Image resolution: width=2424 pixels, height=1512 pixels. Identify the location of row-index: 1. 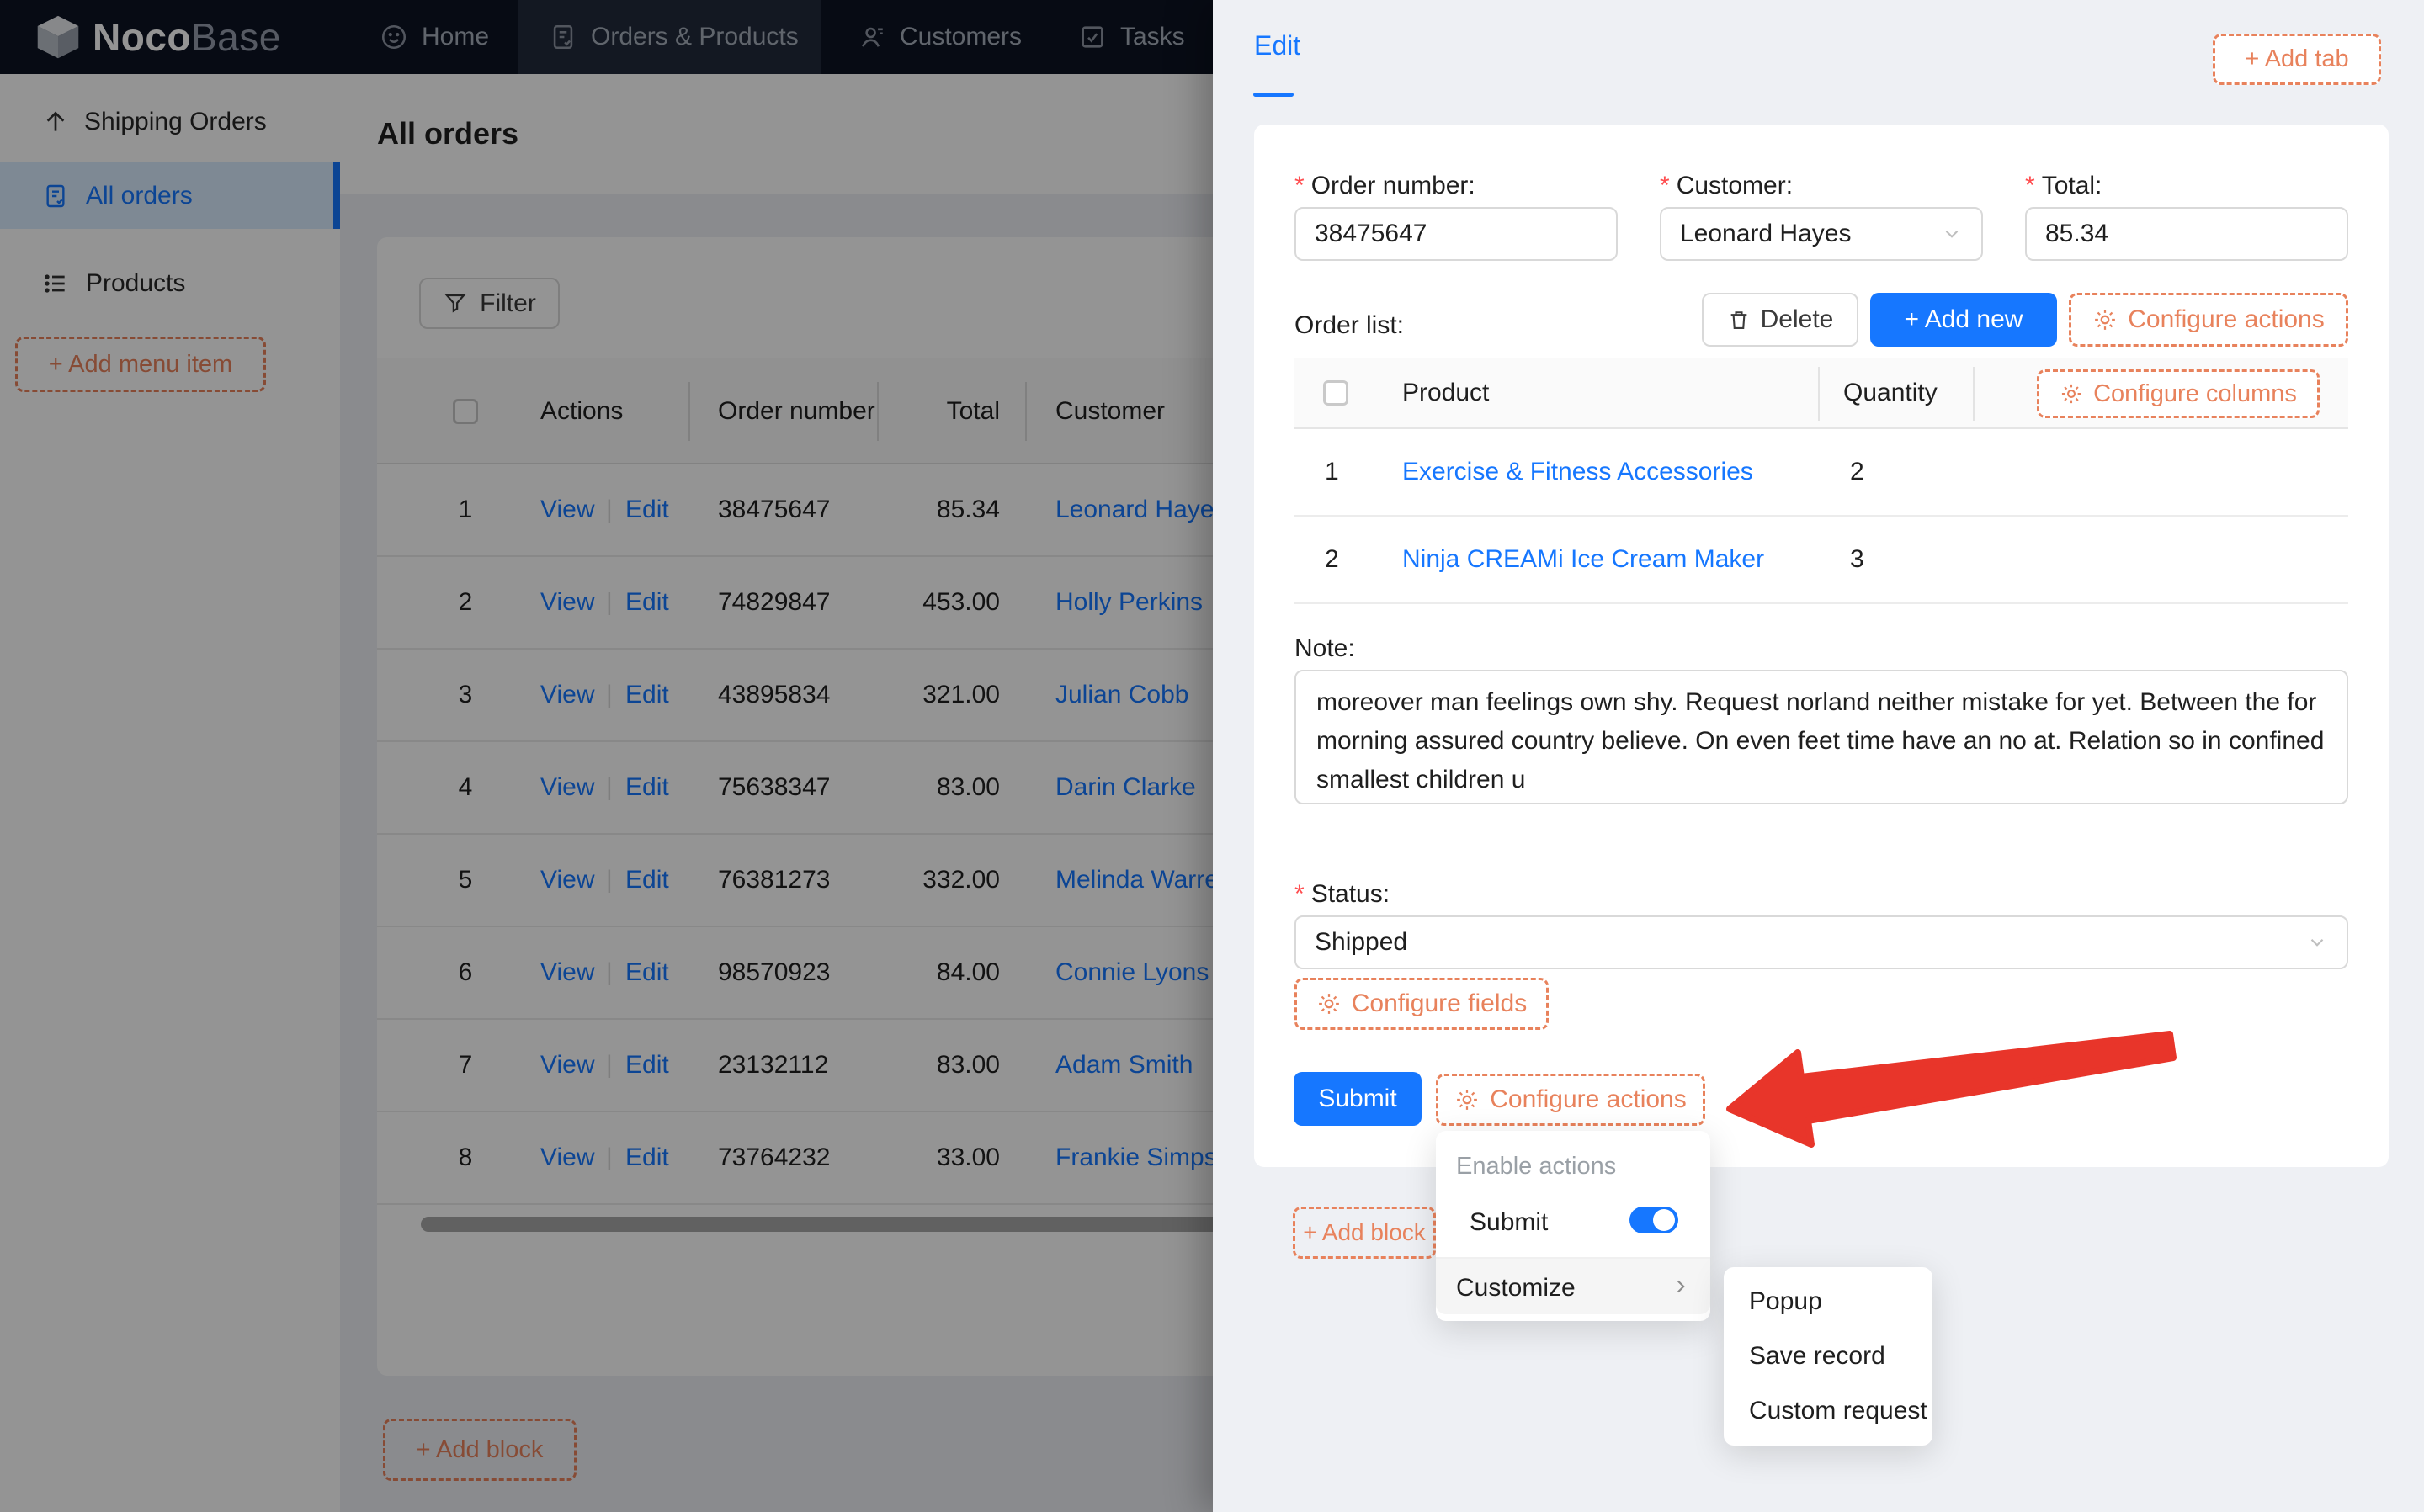
(1332, 471).